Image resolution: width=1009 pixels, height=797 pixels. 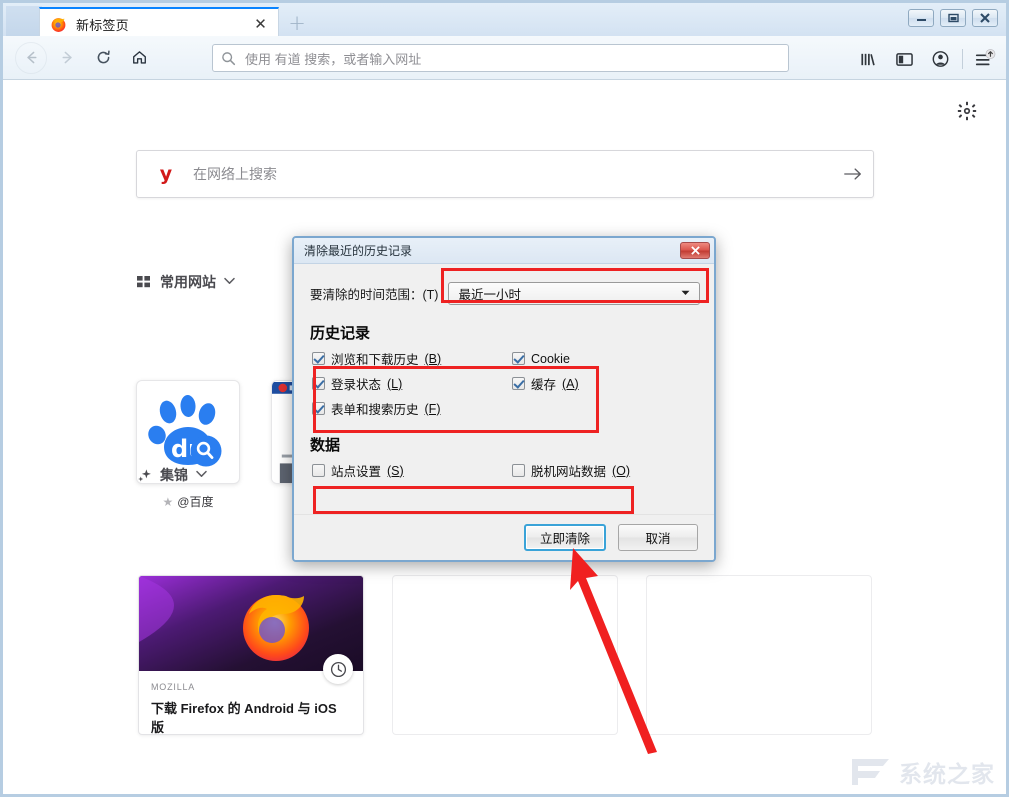 What do you see at coordinates (940, 59) in the screenshot?
I see `account-icon` at bounding box center [940, 59].